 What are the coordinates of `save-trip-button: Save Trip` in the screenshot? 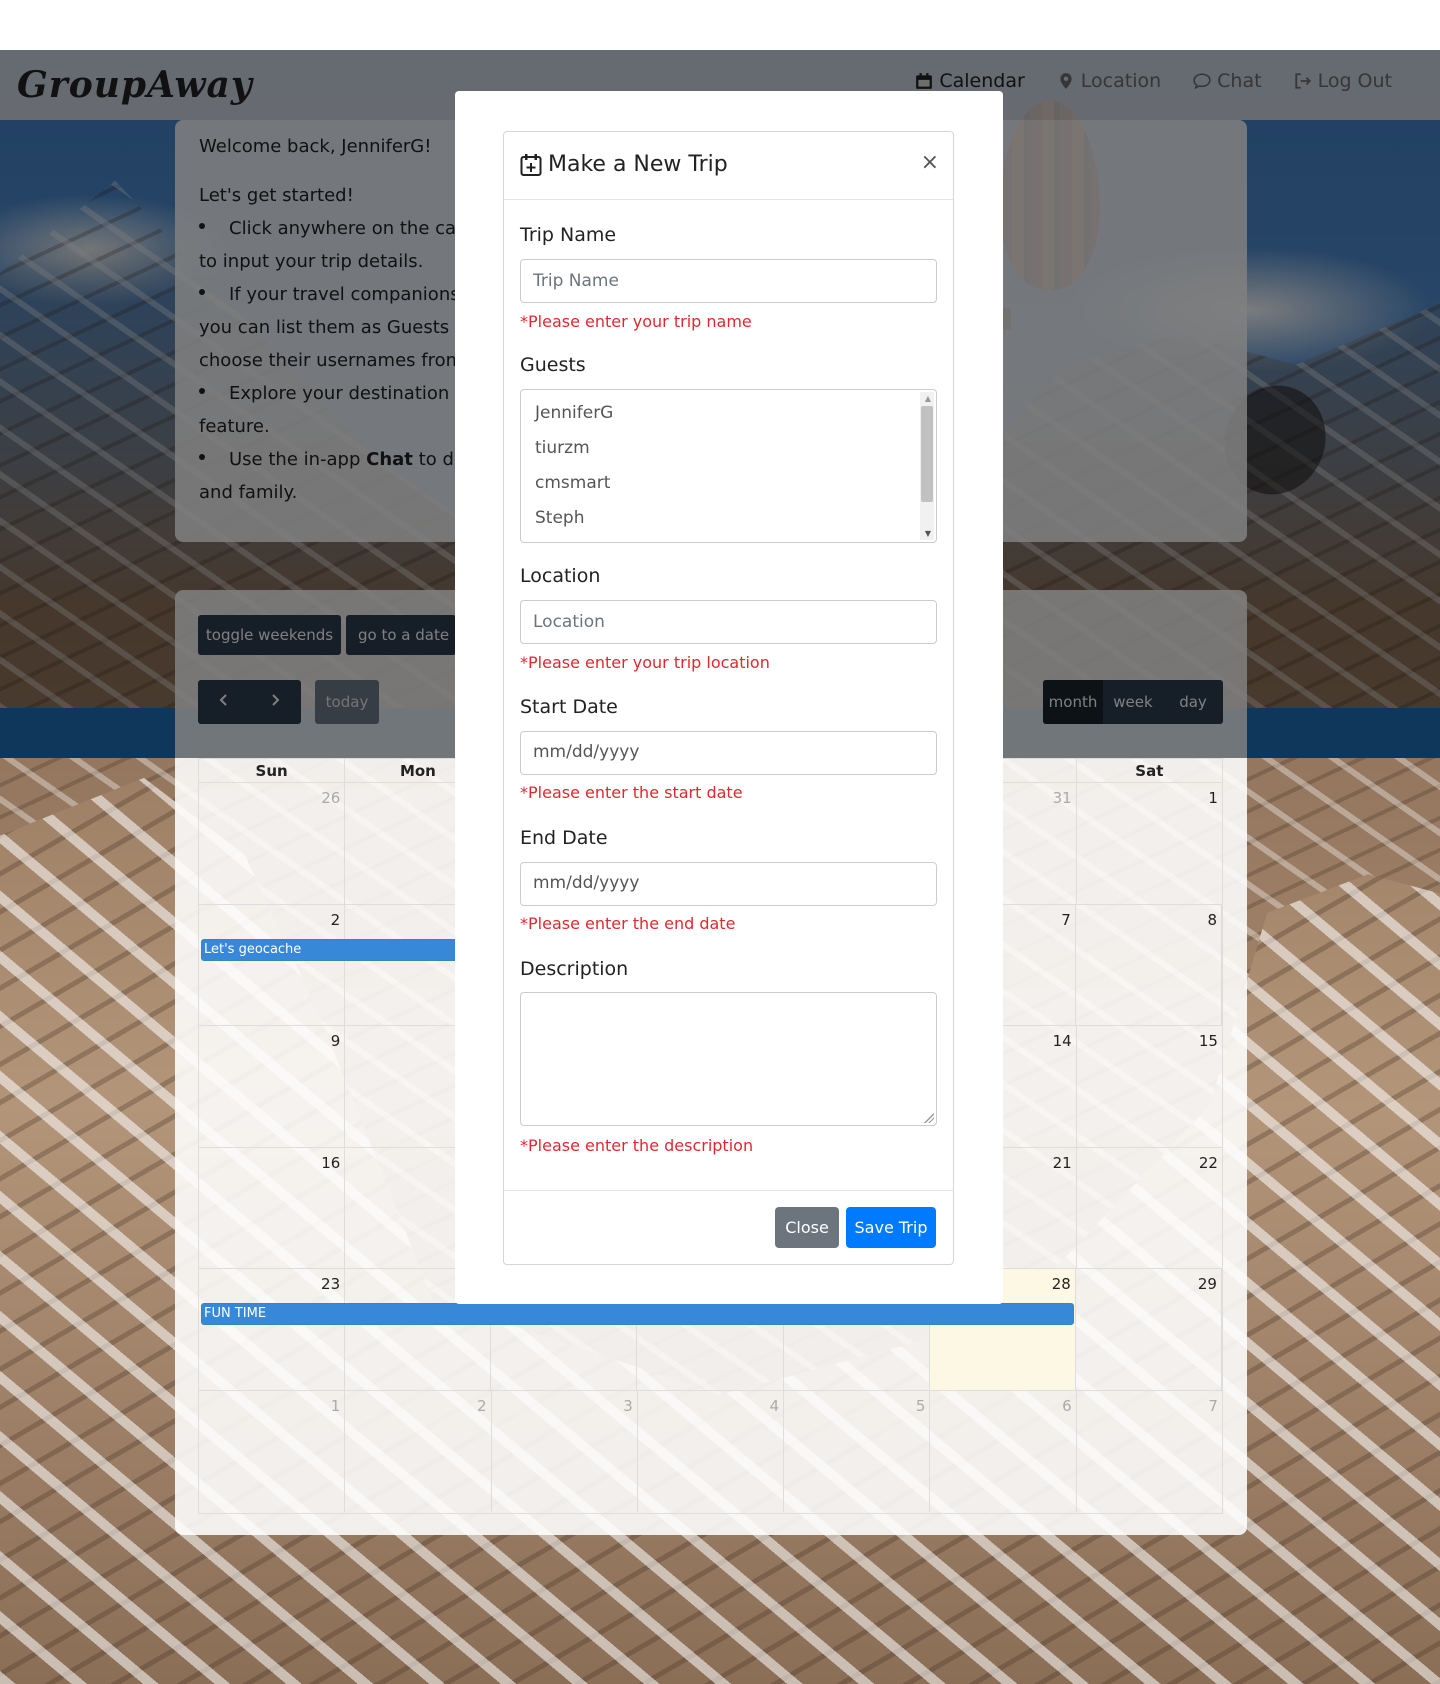 It's located at (891, 1227).